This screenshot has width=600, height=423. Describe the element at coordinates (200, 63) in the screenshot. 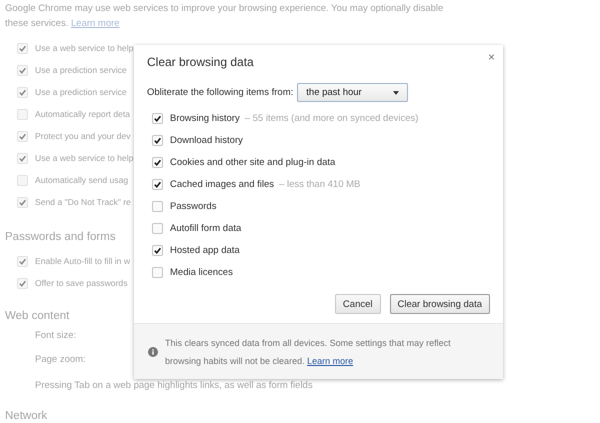

I see `dialog-title: Clear browsing data` at that location.